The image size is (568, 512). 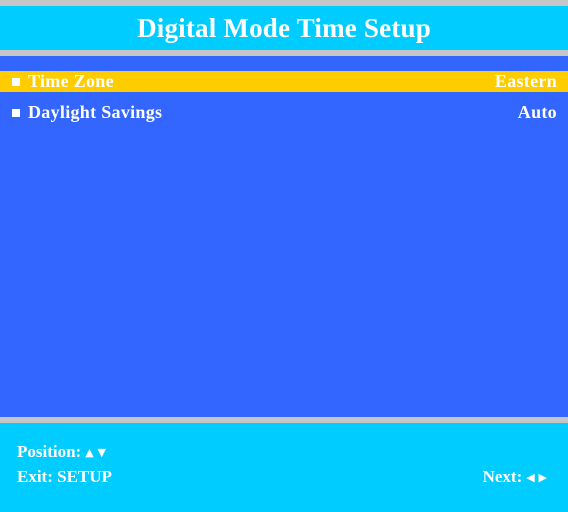 I want to click on exit-label: Exit: SETUP, so click(x=64, y=476).